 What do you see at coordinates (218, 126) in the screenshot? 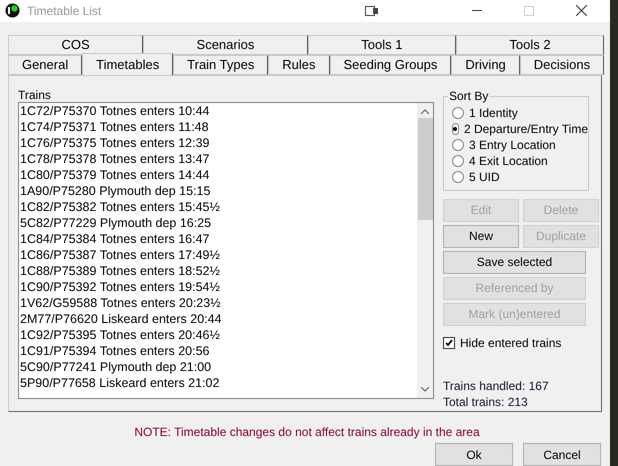
I see `train-item: 1C74/P75371 Totnes enters 11:48` at bounding box center [218, 126].